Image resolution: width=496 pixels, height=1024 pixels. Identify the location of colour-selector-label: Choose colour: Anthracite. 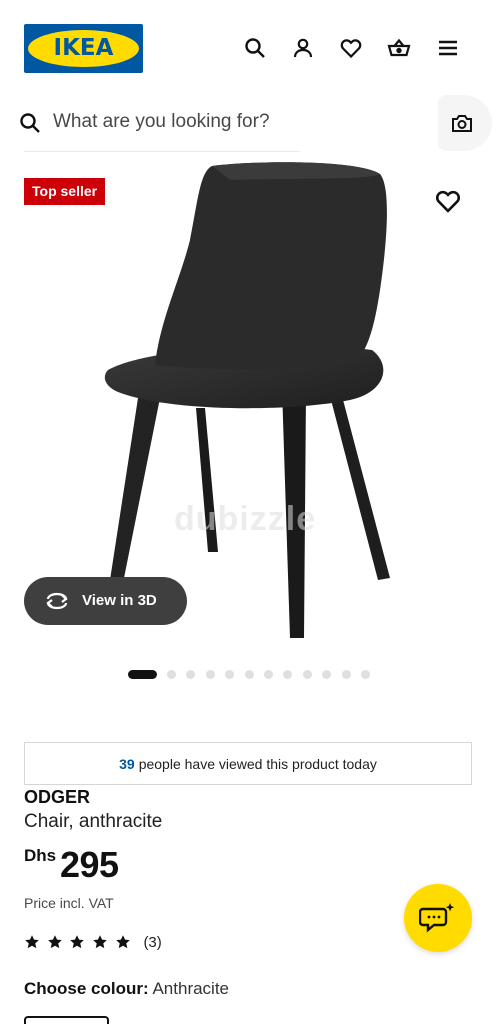
(126, 989).